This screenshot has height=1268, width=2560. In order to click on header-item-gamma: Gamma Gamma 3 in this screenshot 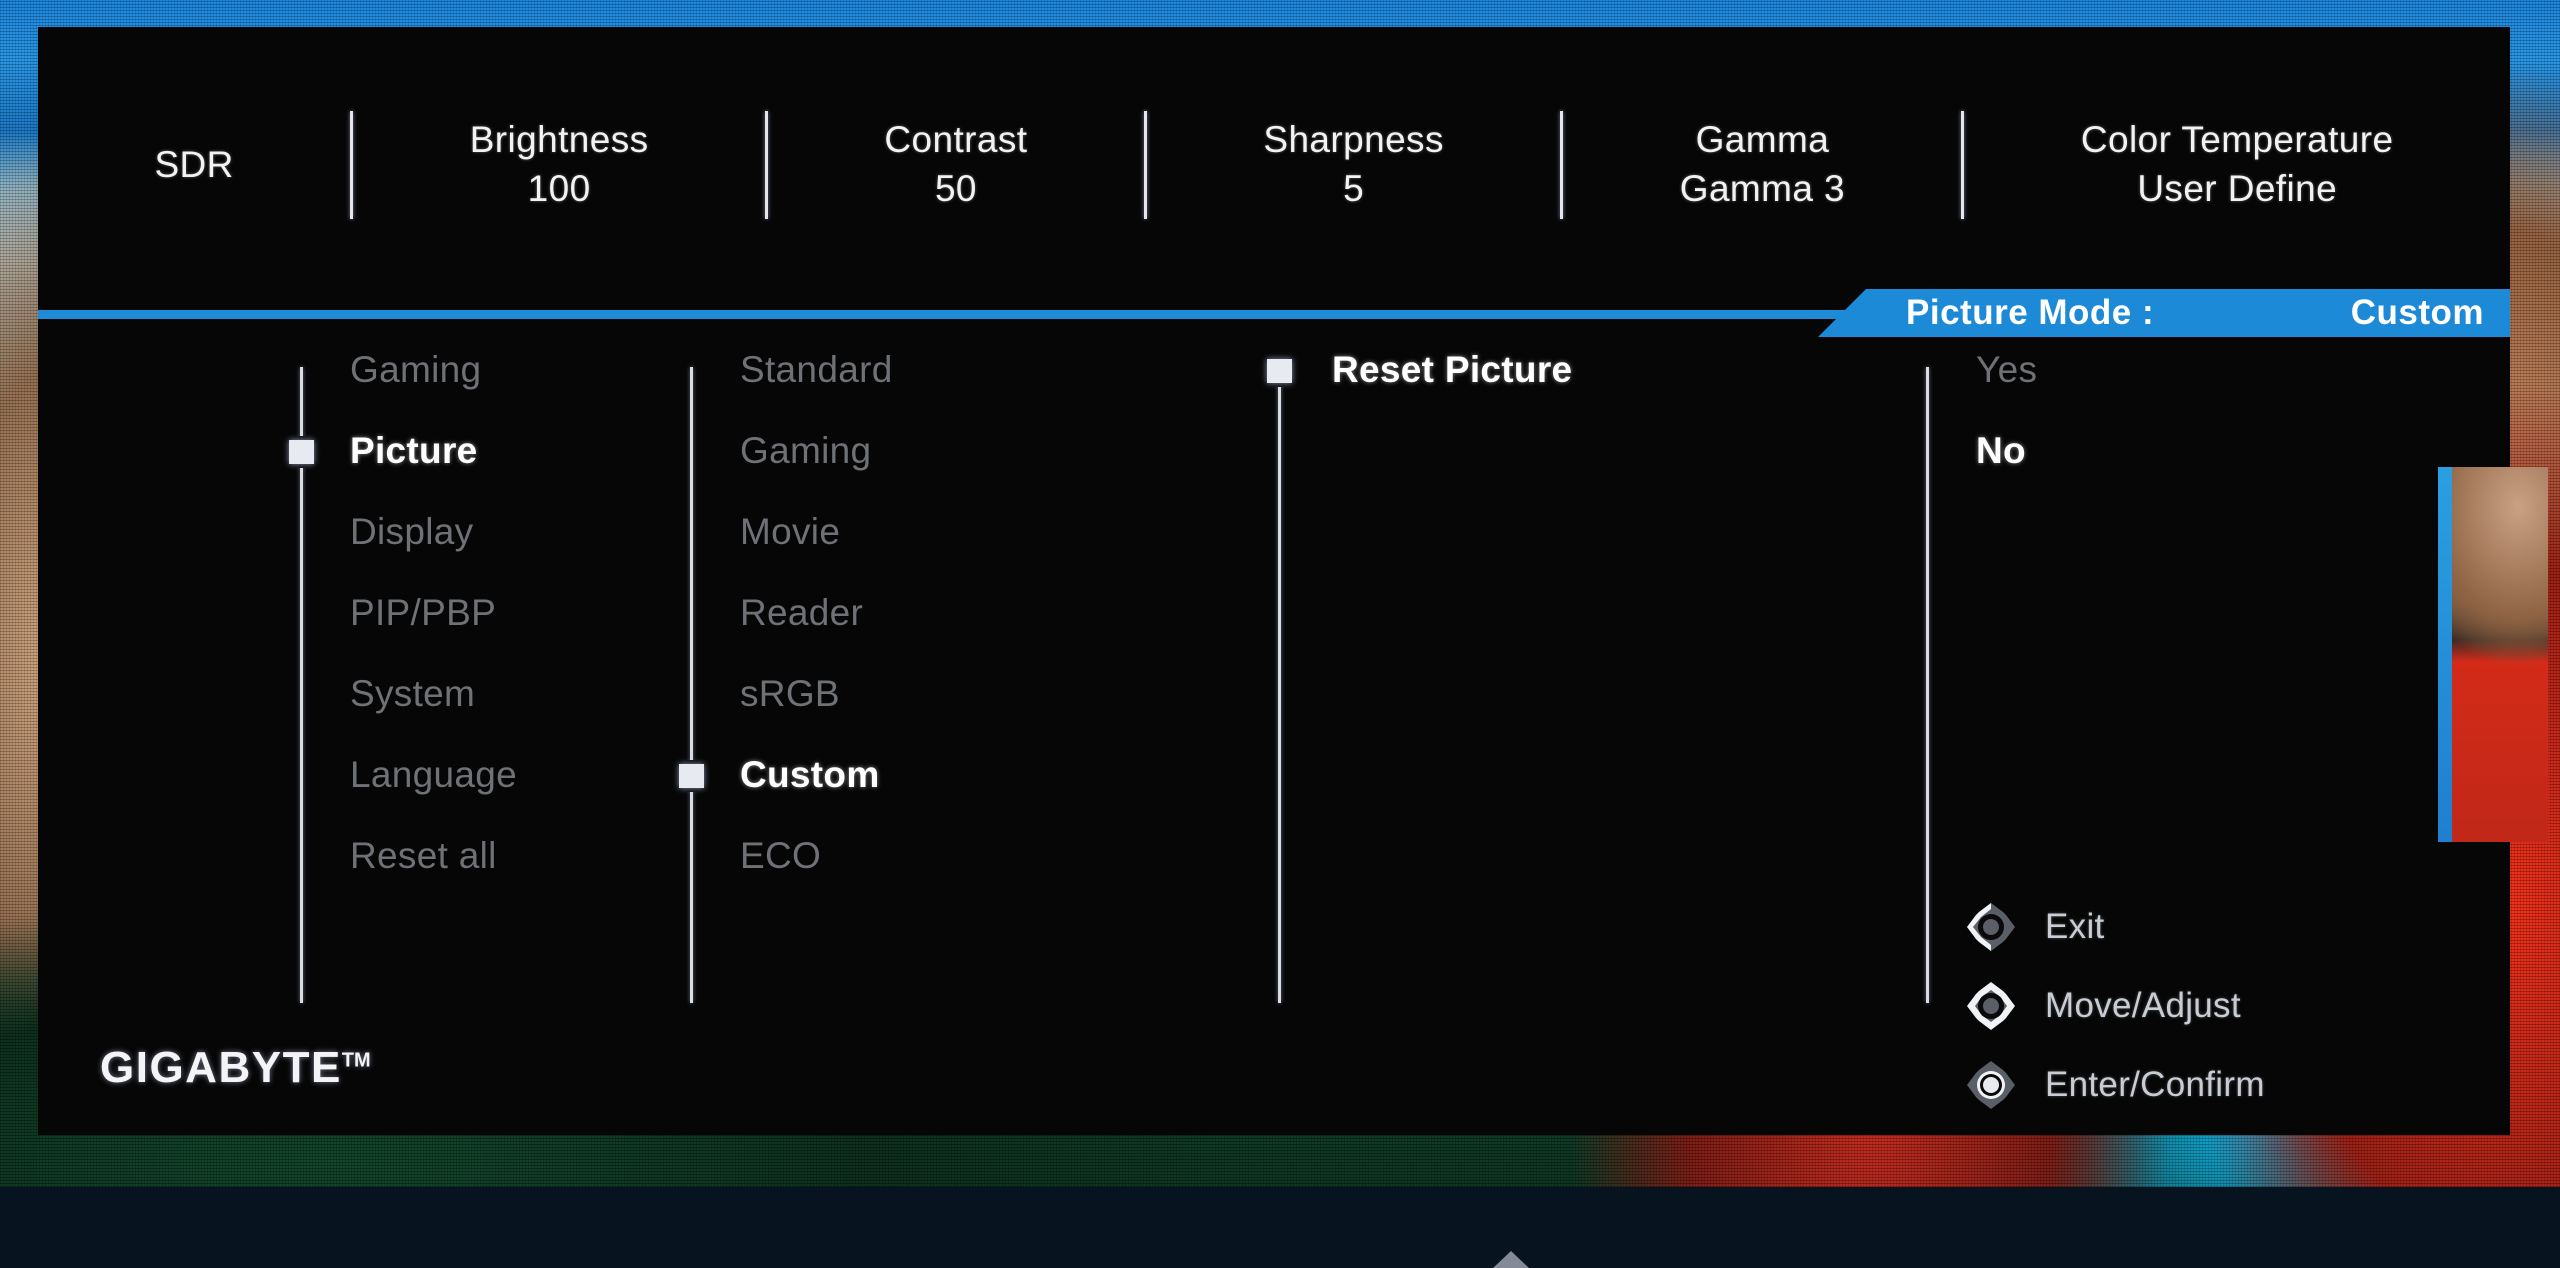, I will do `click(1762, 165)`.